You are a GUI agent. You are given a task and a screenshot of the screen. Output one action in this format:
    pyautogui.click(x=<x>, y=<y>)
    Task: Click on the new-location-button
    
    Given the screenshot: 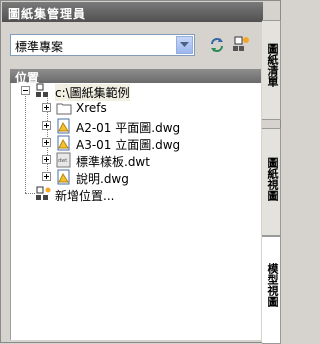 What is the action you would take?
    pyautogui.click(x=241, y=45)
    